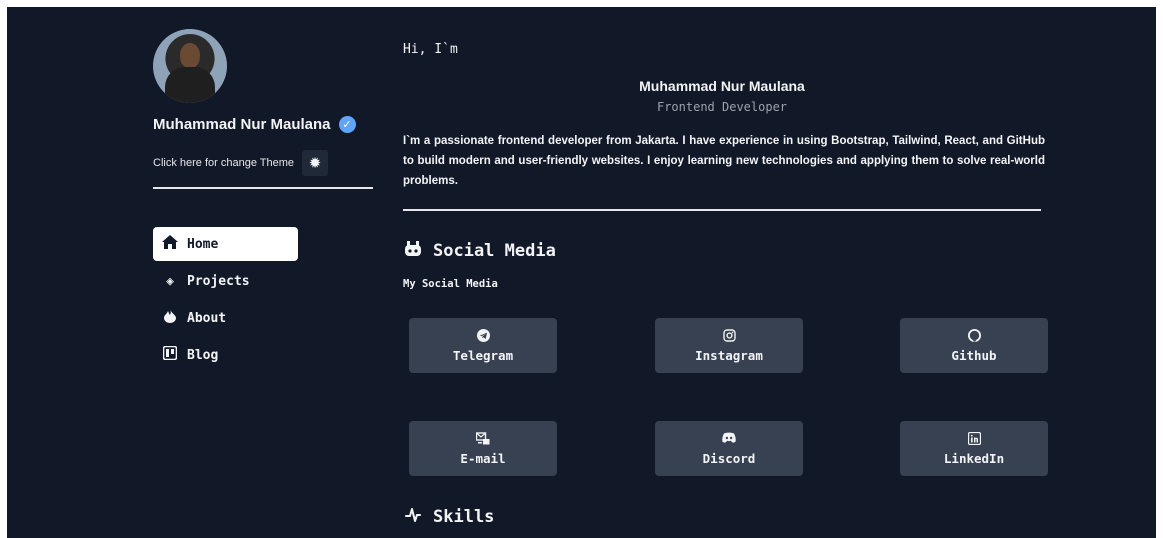 The height and width of the screenshot is (538, 1163). I want to click on github-button: Github, so click(974, 345).